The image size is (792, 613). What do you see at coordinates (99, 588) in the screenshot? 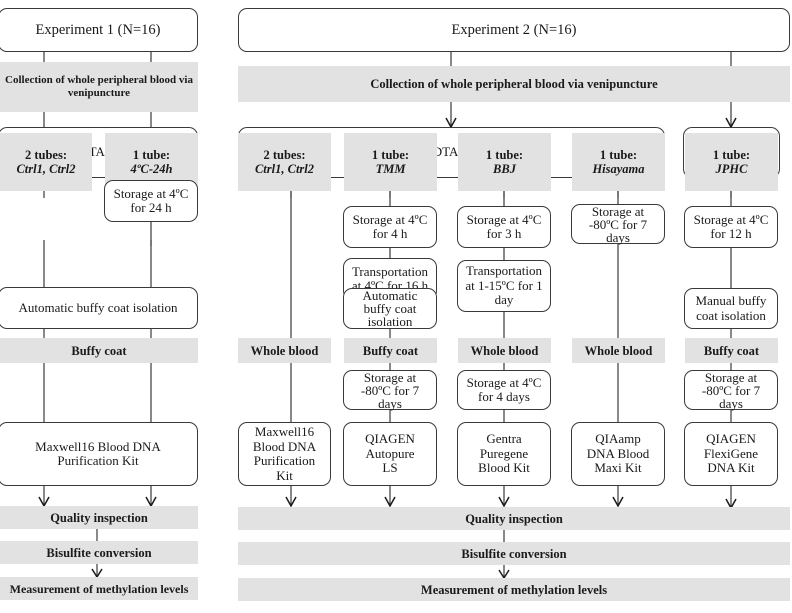
I see `experiment1-measurement: Measurement of methylation levels` at bounding box center [99, 588].